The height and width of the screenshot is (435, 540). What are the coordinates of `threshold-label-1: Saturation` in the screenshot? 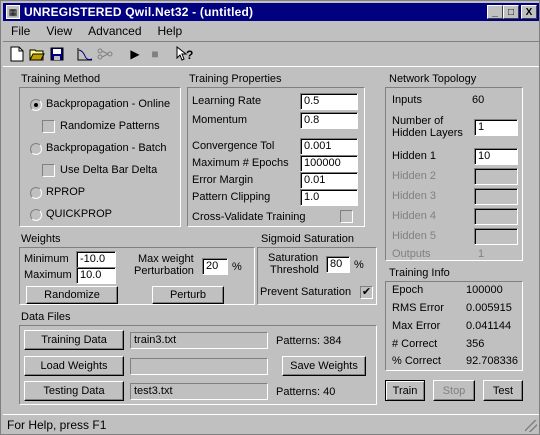 It's located at (293, 258).